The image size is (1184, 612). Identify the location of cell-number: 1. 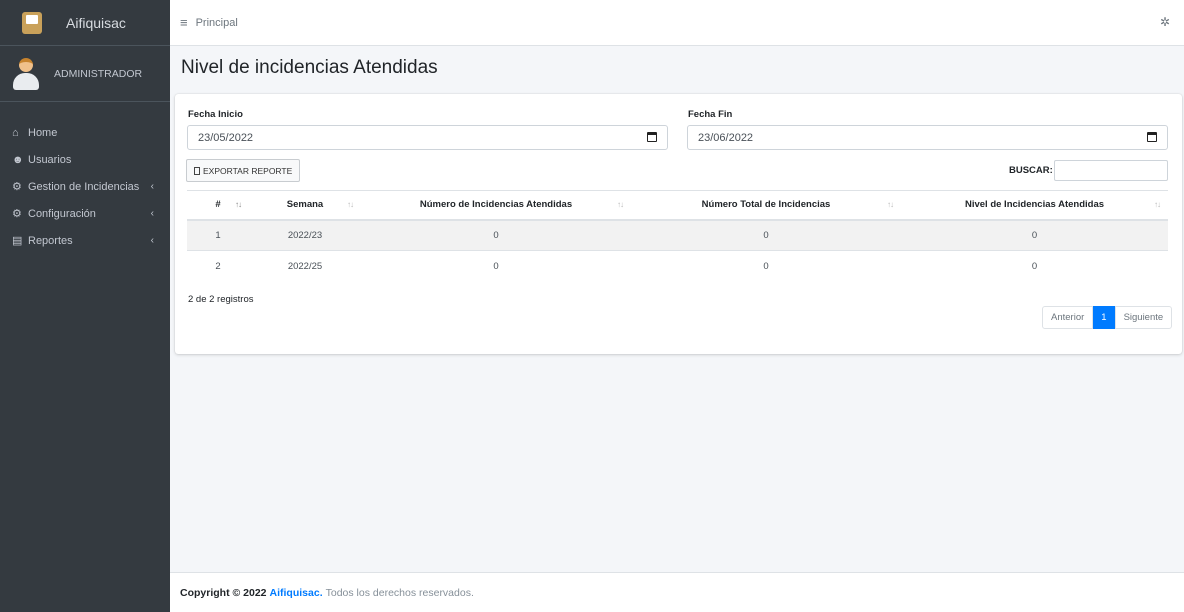
(218, 235).